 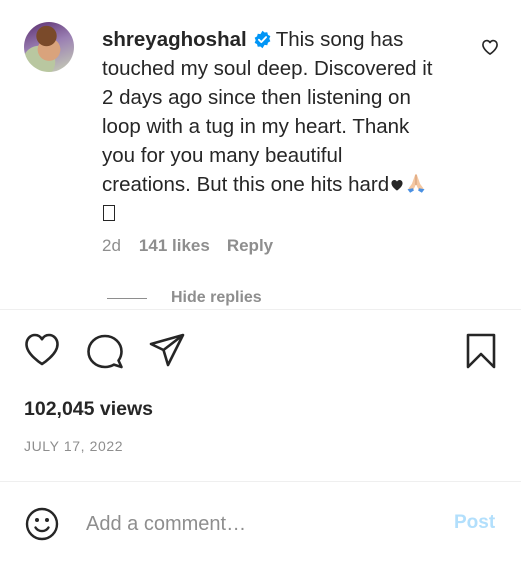 I want to click on comment-button, so click(x=105, y=351).